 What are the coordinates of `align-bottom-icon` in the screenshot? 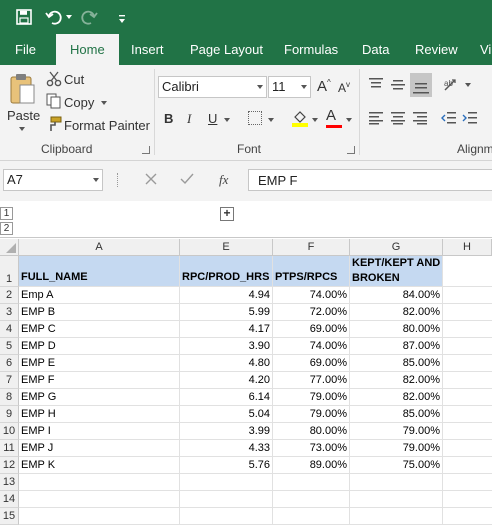 It's located at (421, 85).